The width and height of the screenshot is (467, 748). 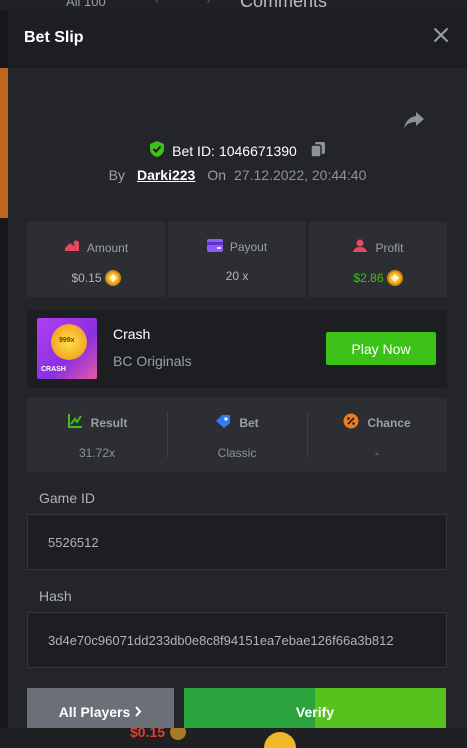 I want to click on bet-label: Bet, so click(x=249, y=422).